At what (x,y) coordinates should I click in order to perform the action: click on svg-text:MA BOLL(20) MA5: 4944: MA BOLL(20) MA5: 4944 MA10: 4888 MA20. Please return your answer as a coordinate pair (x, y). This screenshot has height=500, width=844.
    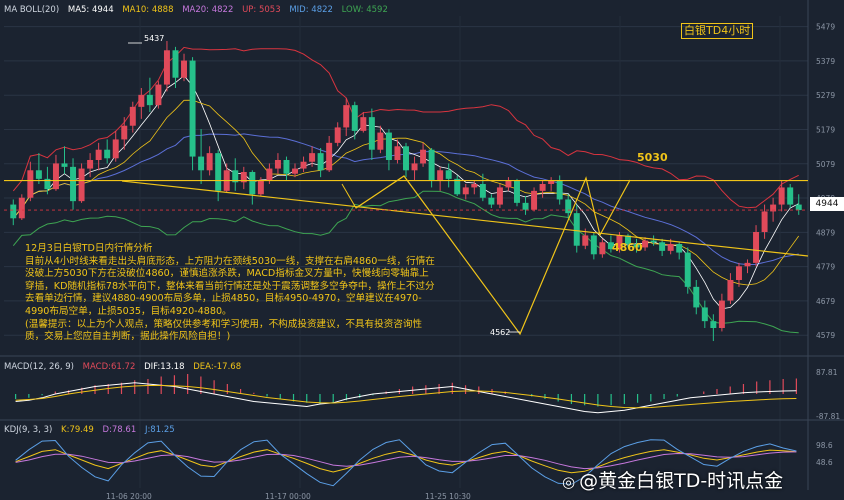
    Looking at the image, I should click on (196, 10).